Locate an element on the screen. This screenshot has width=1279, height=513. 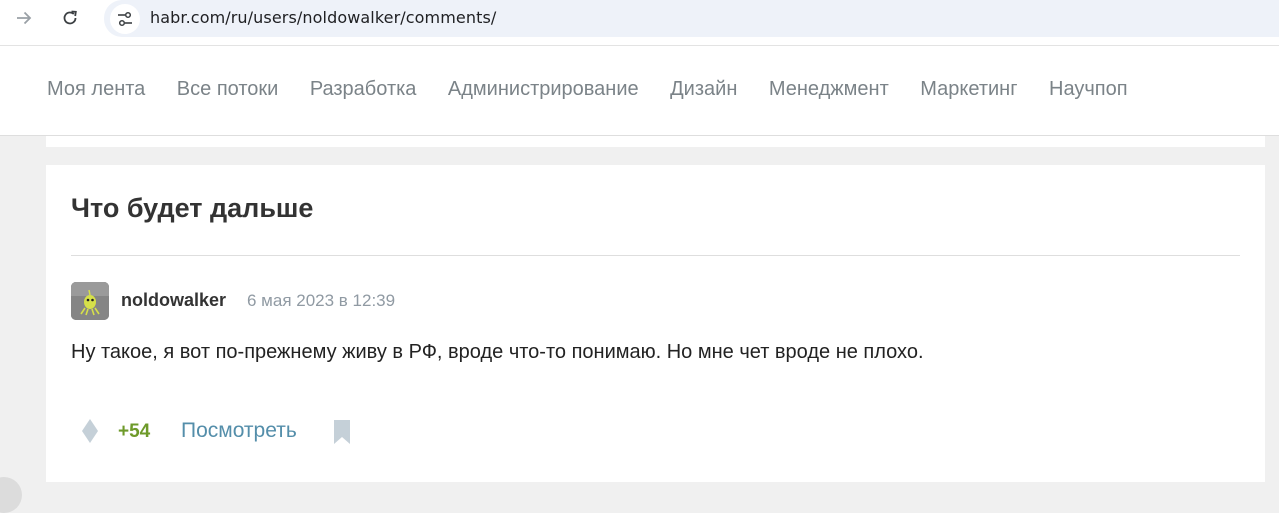
url-text: habr.com/ru/users/noldowalker/comments/ is located at coordinates (323, 17).